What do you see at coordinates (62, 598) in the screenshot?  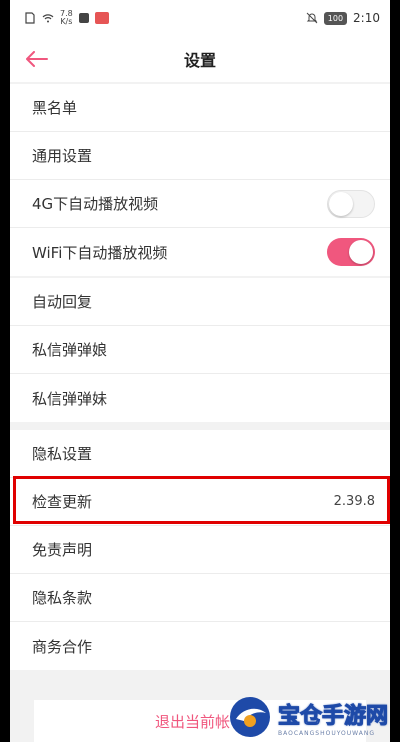 I see `privacy-terms-label: 隐私条款` at bounding box center [62, 598].